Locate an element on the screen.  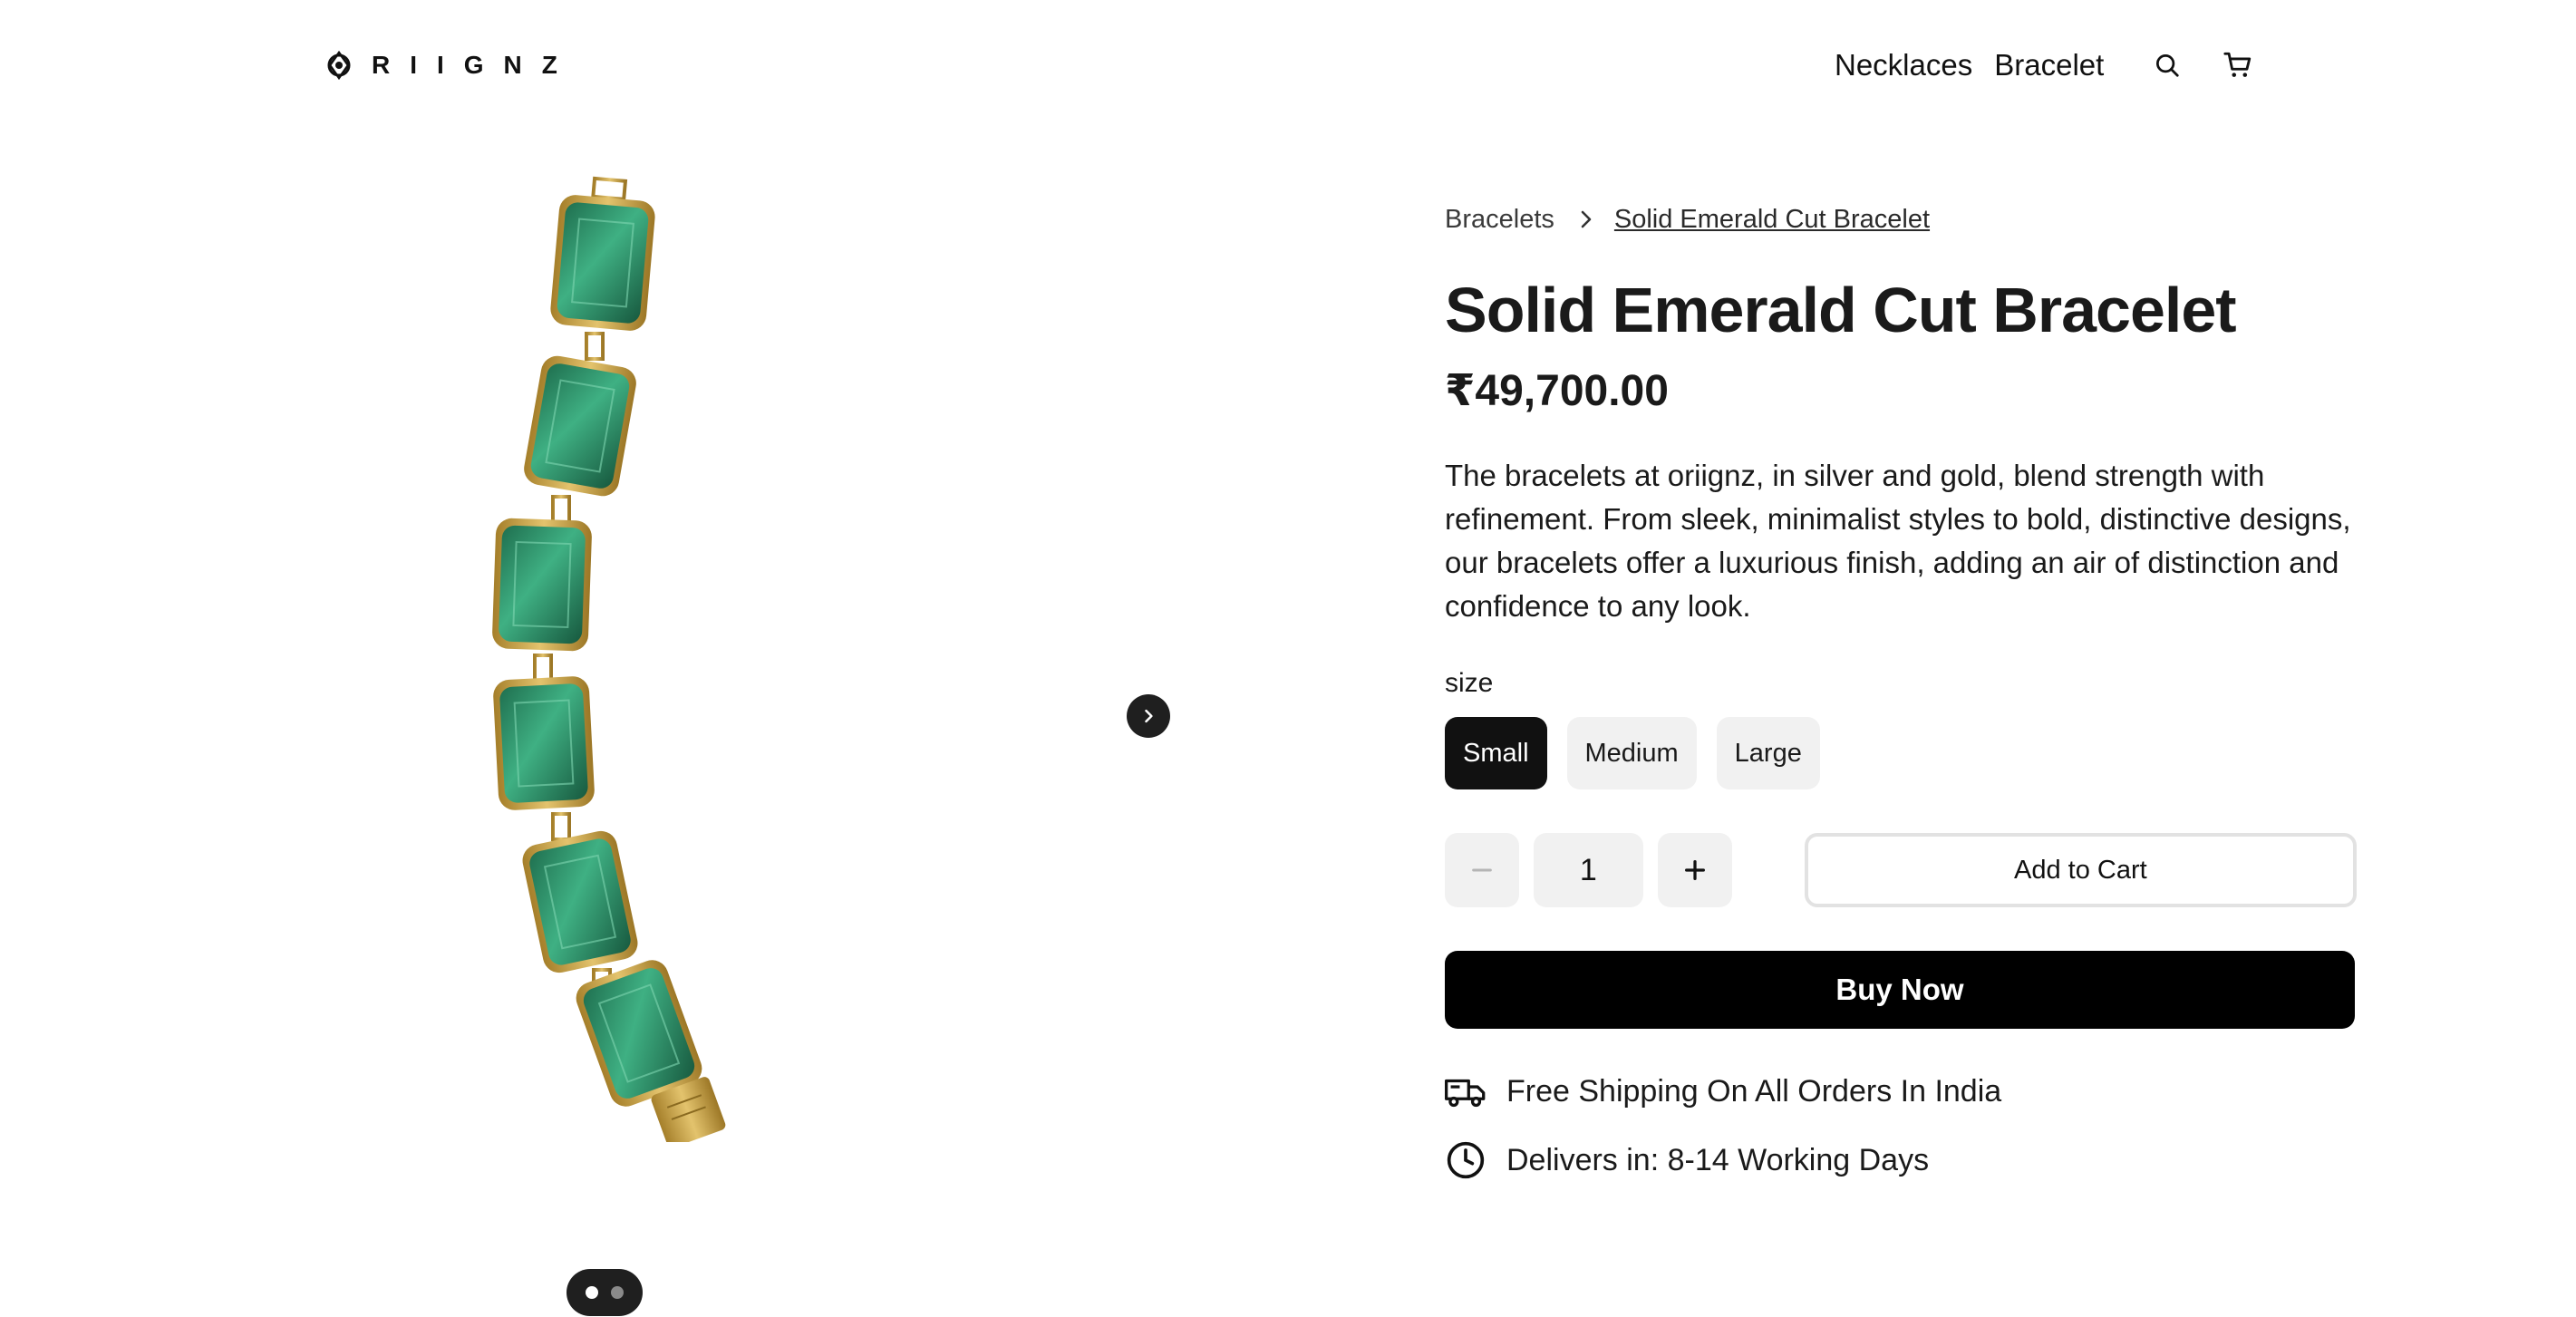
logo-text: RIIGNZ is located at coordinates (474, 65).